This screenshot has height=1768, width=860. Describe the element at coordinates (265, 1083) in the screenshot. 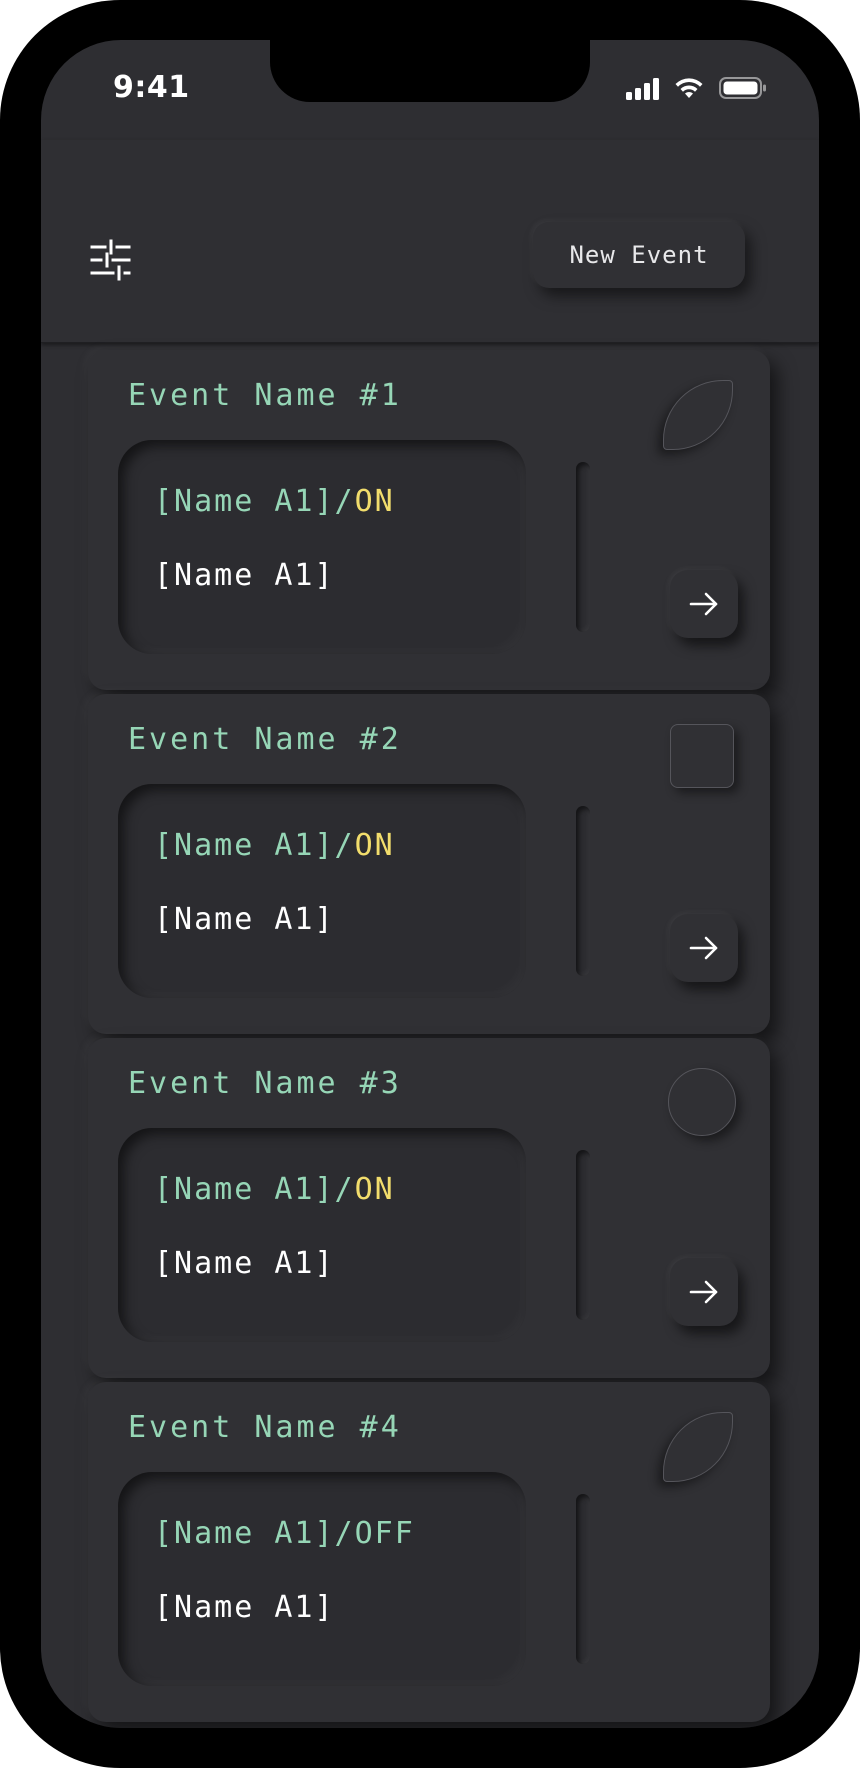

I see `event-title: Event Name #3` at that location.